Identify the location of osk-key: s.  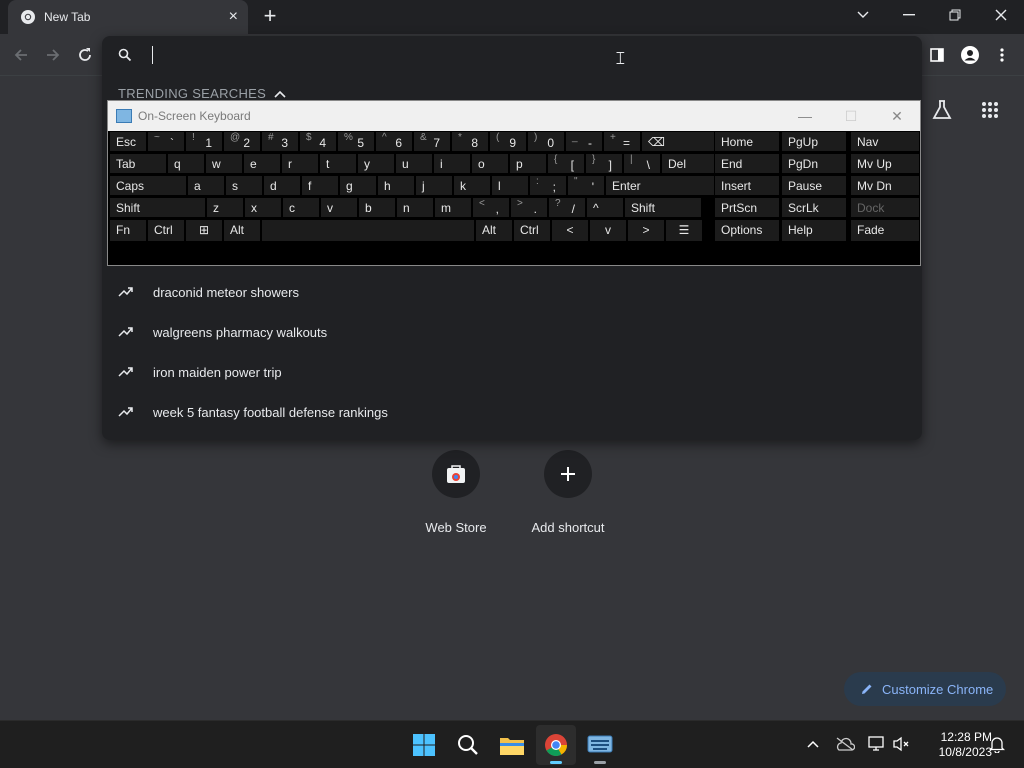
(244, 185).